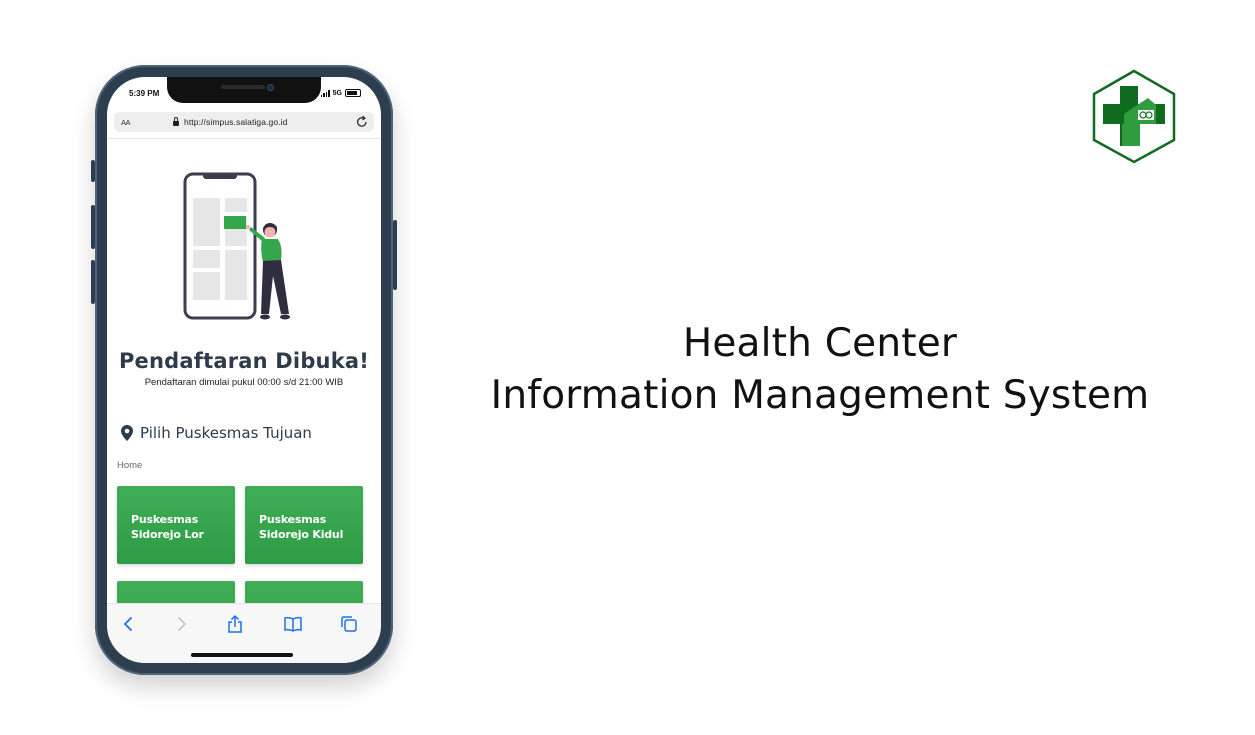  I want to click on battery-icon, so click(353, 93).